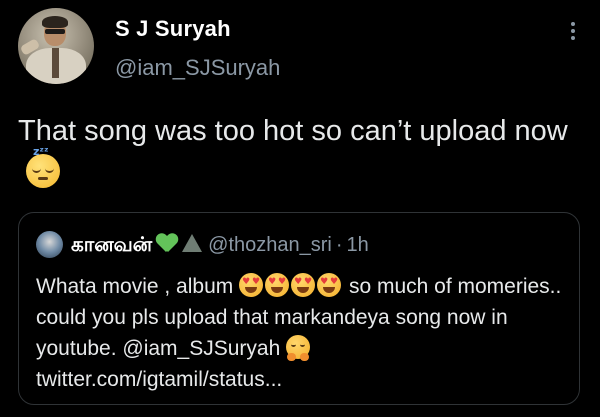 The image size is (600, 417). Describe the element at coordinates (192, 243) in the screenshot. I see `mountain-icon` at that location.